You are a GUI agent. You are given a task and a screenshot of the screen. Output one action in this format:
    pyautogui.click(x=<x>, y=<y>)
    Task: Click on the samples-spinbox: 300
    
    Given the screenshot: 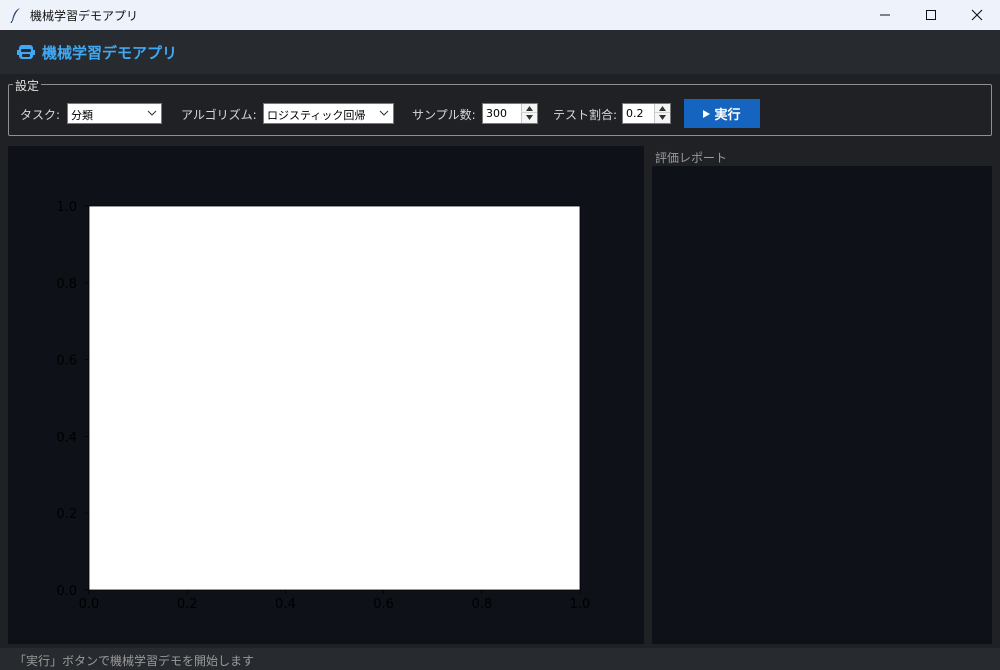 What is the action you would take?
    pyautogui.click(x=510, y=113)
    